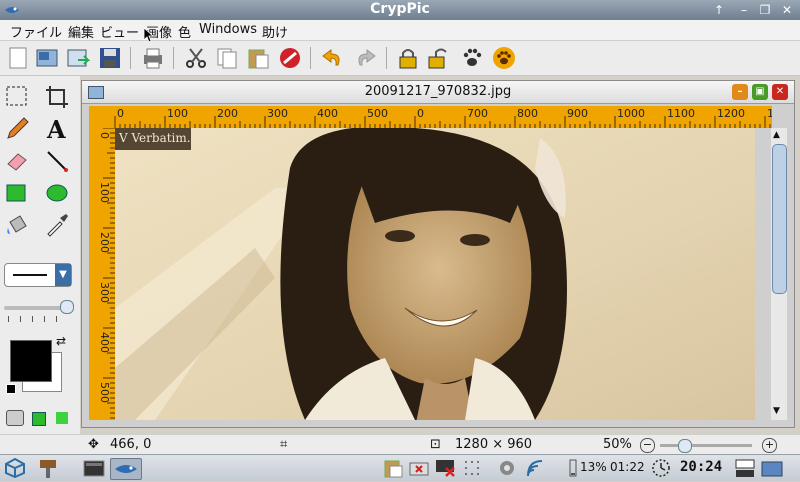  Describe the element at coordinates (393, 468) in the screenshot. I see `clipboard-icon` at that location.